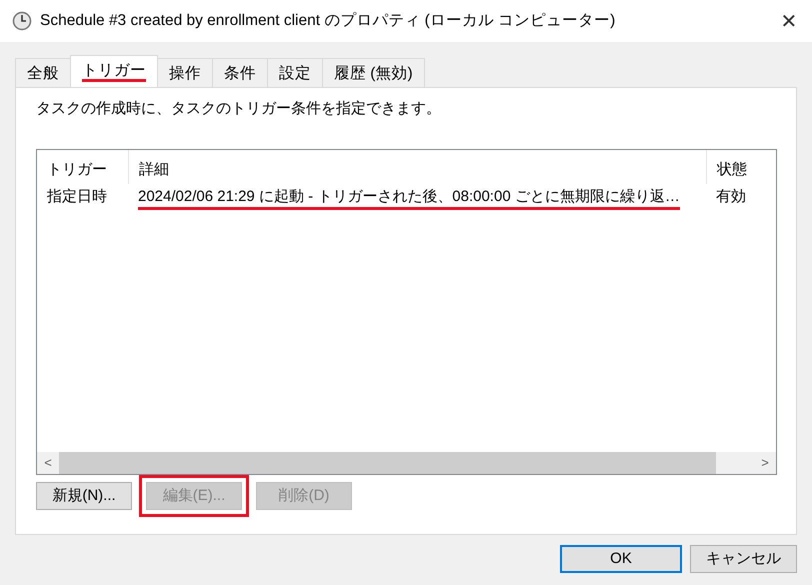 This screenshot has height=585, width=812. I want to click on tab: トリガー, so click(114, 70).